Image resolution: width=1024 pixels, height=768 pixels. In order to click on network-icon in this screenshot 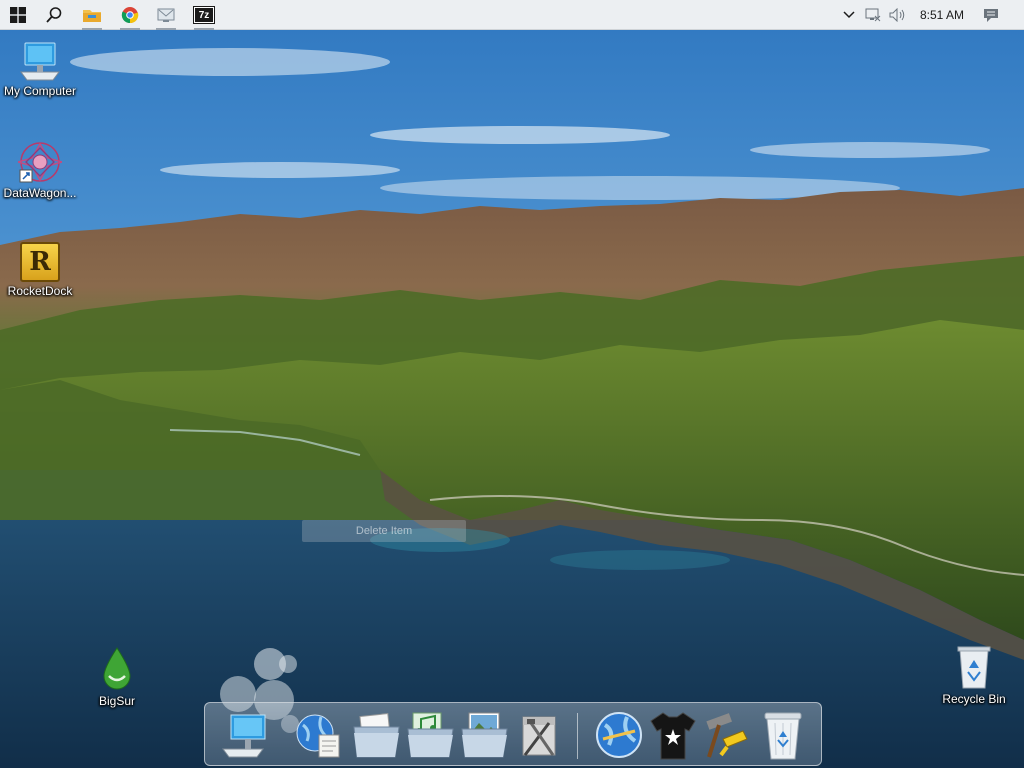, I will do `click(873, 15)`.